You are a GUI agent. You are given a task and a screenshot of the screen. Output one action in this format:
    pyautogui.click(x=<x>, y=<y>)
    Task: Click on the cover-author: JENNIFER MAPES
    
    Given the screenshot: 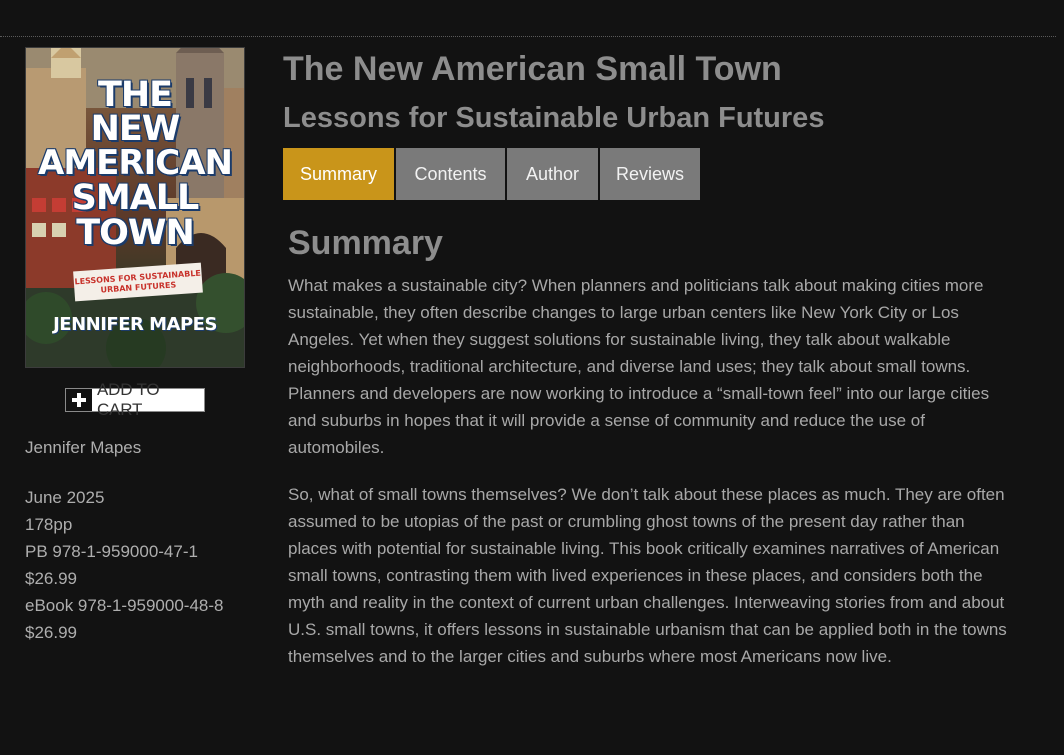 What is the action you would take?
    pyautogui.click(x=135, y=324)
    